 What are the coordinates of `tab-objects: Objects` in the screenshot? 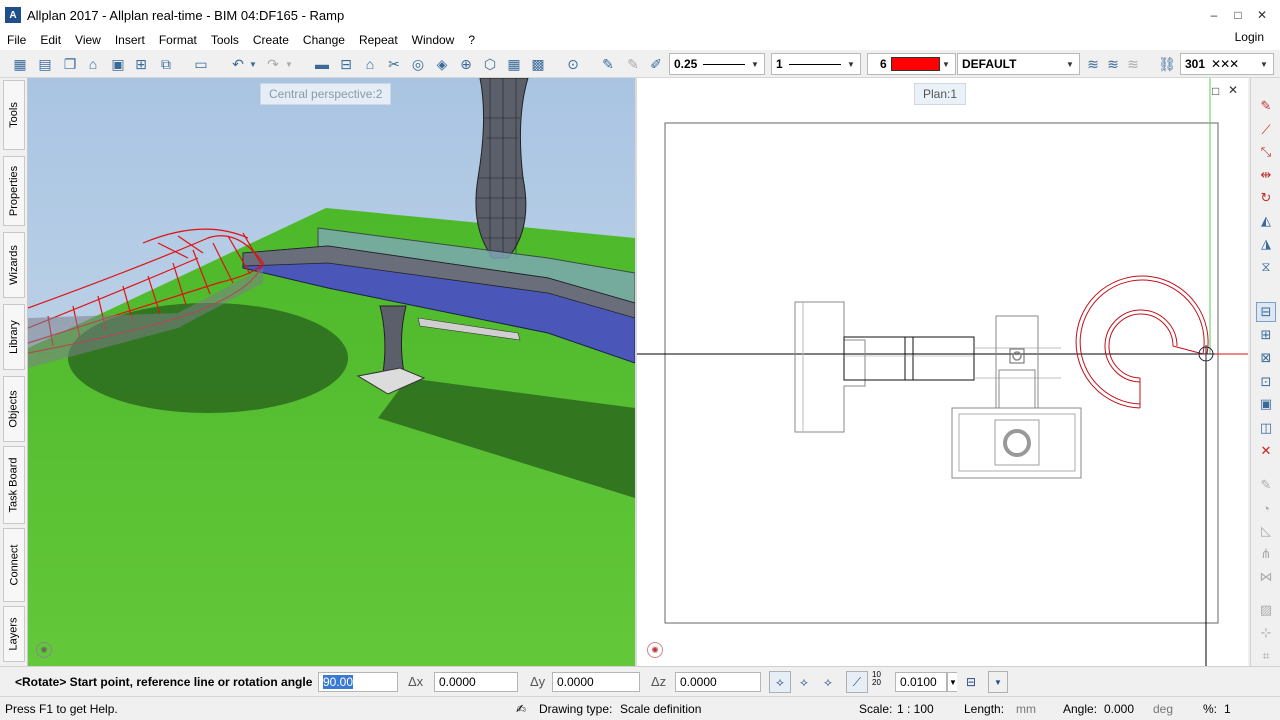 It's located at (14, 409).